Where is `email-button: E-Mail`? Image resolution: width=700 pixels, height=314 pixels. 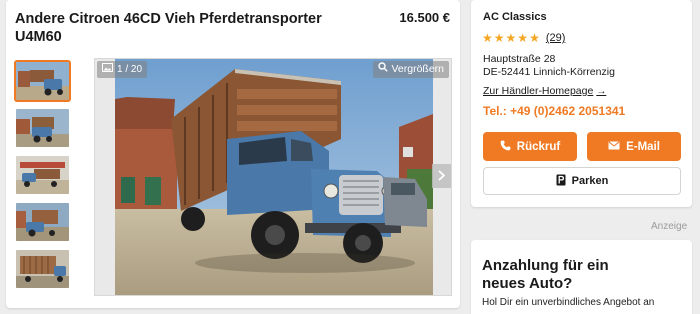 email-button: E-Mail is located at coordinates (634, 146).